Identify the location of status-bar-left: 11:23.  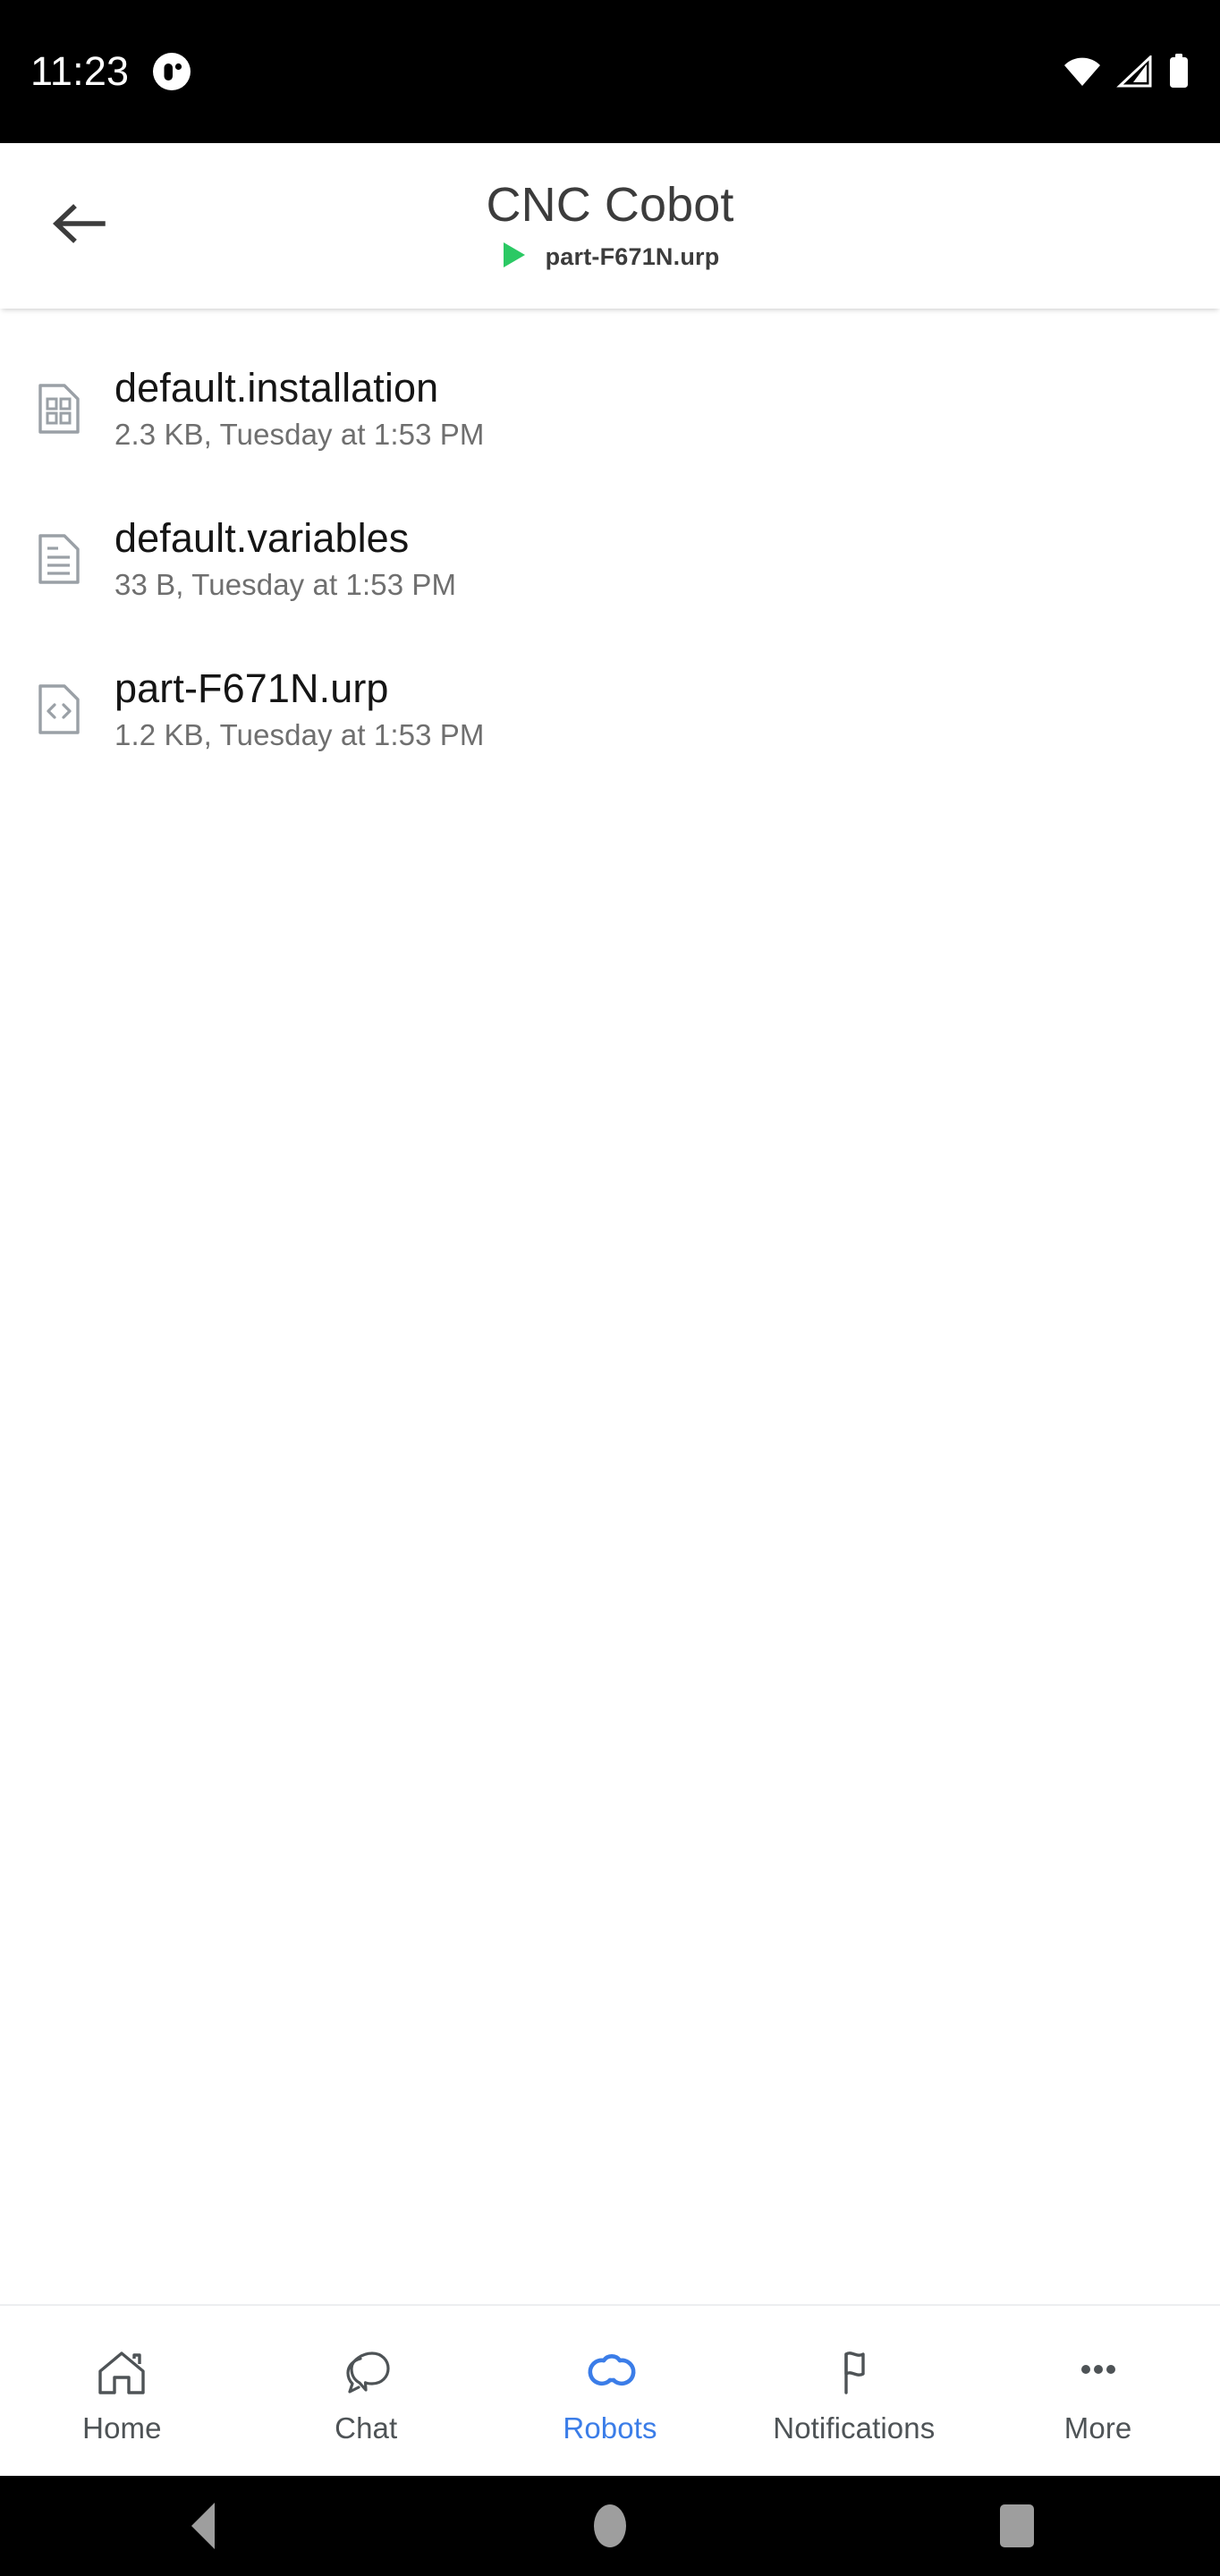
(110, 71).